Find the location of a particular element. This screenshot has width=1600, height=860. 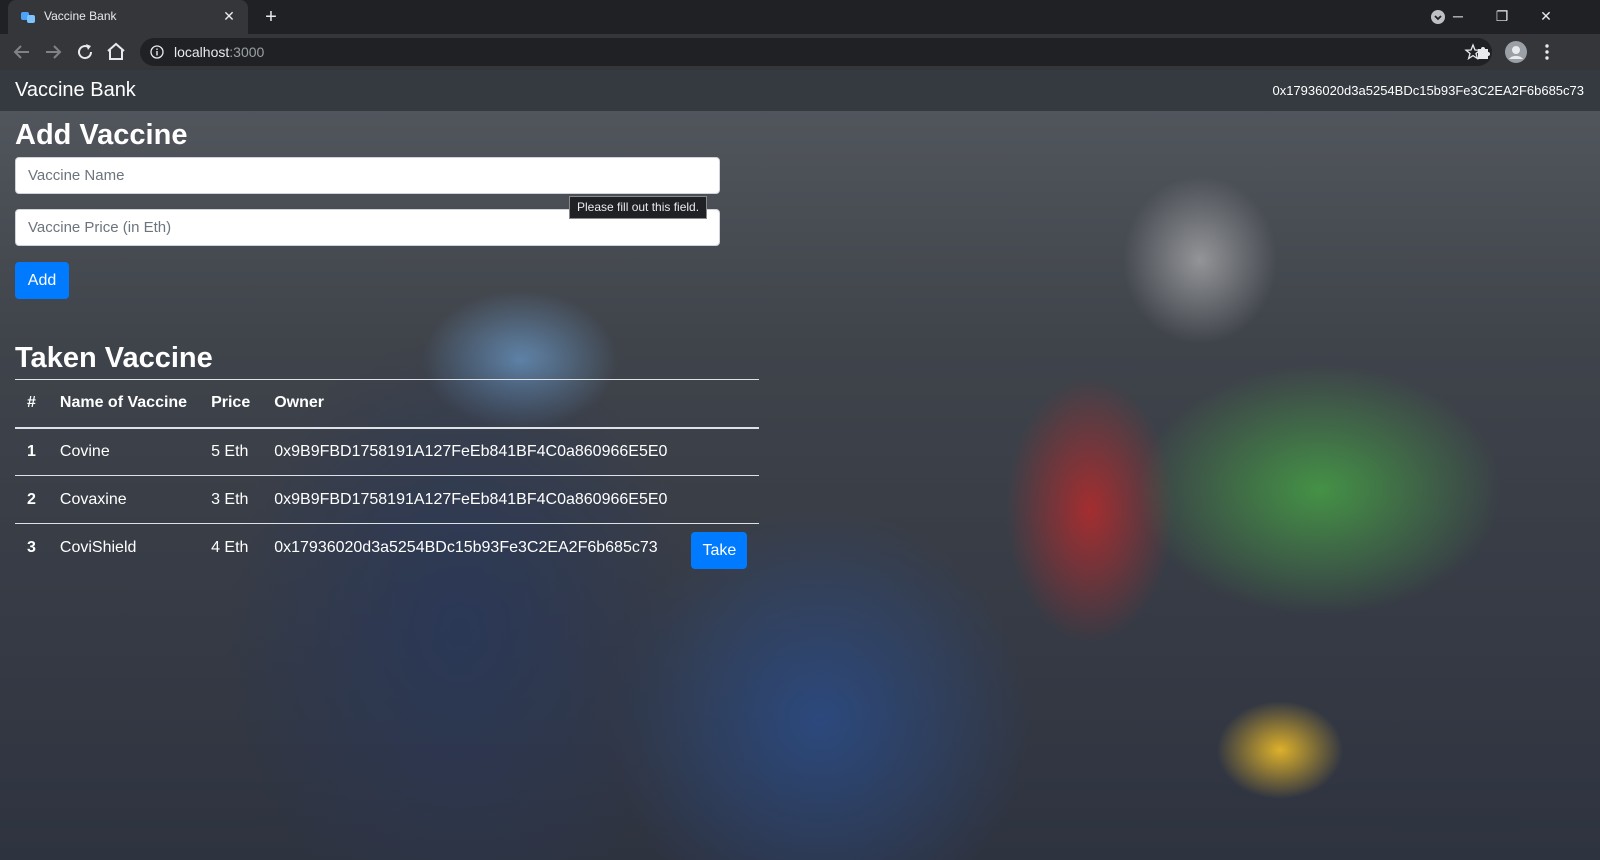

url-text: localhost:3000 is located at coordinates (219, 52).